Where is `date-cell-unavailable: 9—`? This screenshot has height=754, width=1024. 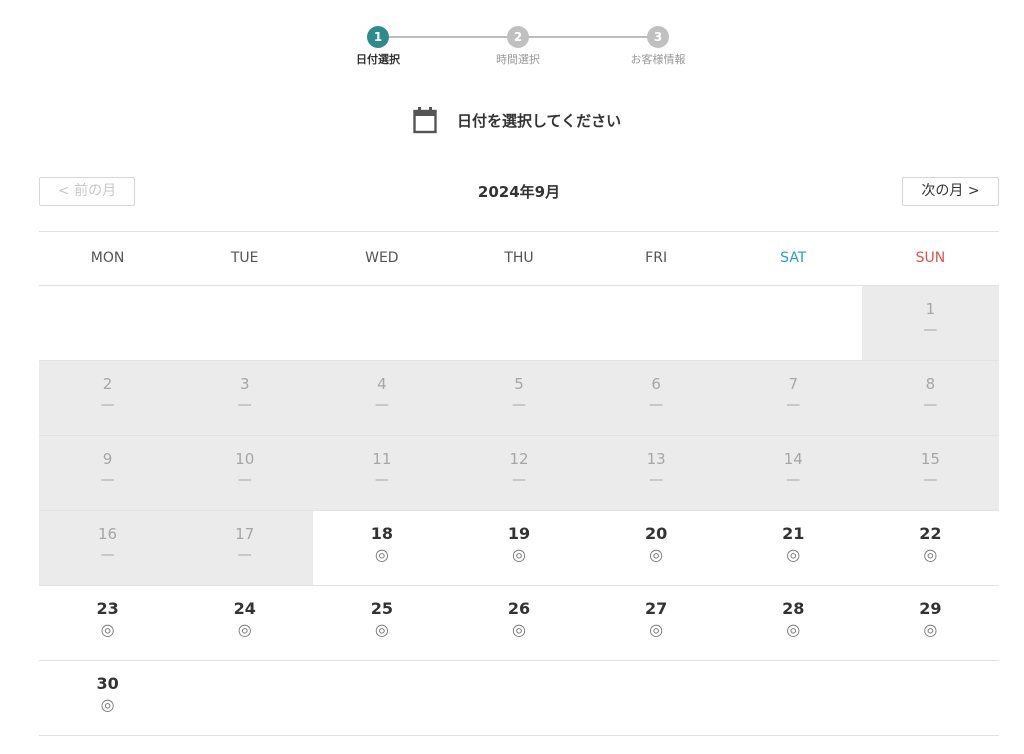
date-cell-unavailable: 9— is located at coordinates (108, 473).